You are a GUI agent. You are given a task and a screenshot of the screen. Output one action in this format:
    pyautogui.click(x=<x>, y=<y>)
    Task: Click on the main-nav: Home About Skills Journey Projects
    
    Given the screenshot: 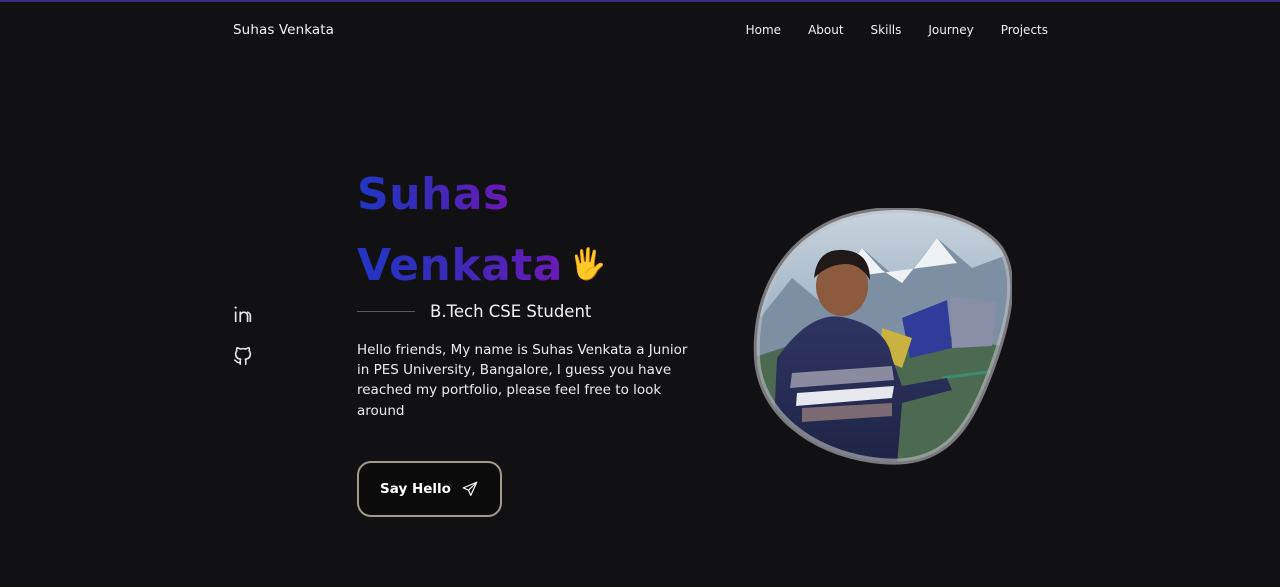 What is the action you would take?
    pyautogui.click(x=897, y=30)
    